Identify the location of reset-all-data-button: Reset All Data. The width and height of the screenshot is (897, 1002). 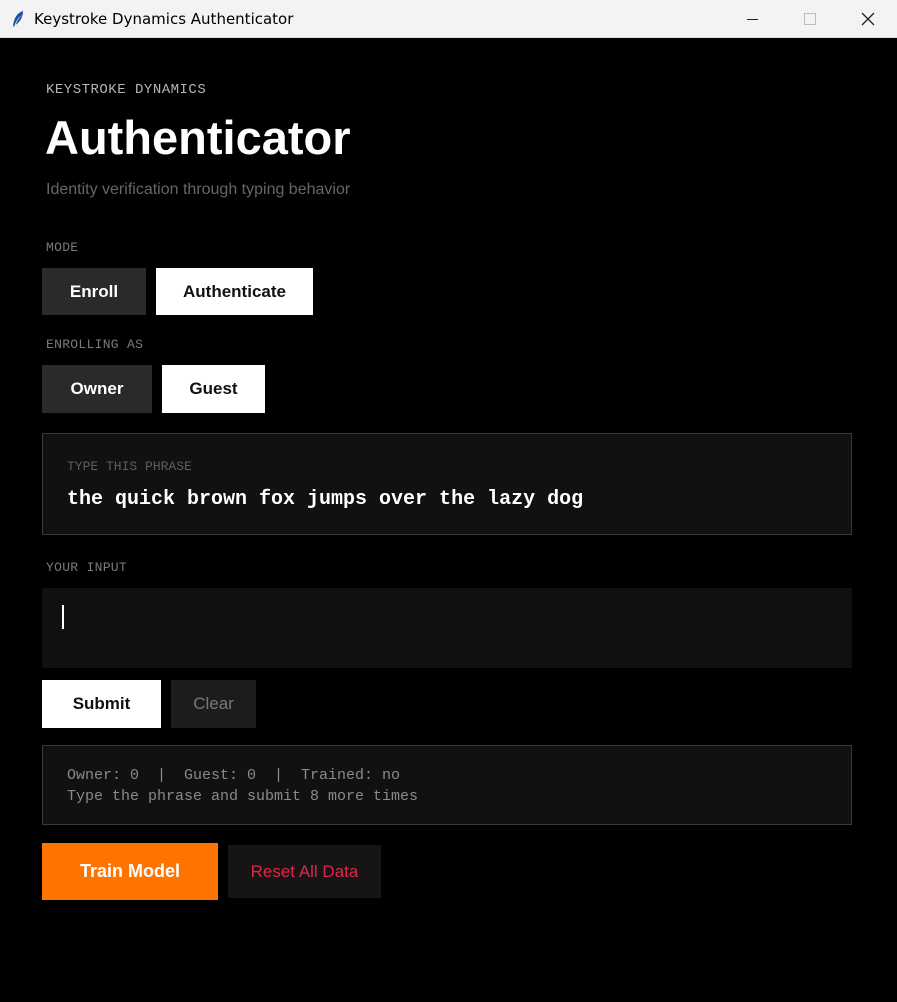
(304, 871).